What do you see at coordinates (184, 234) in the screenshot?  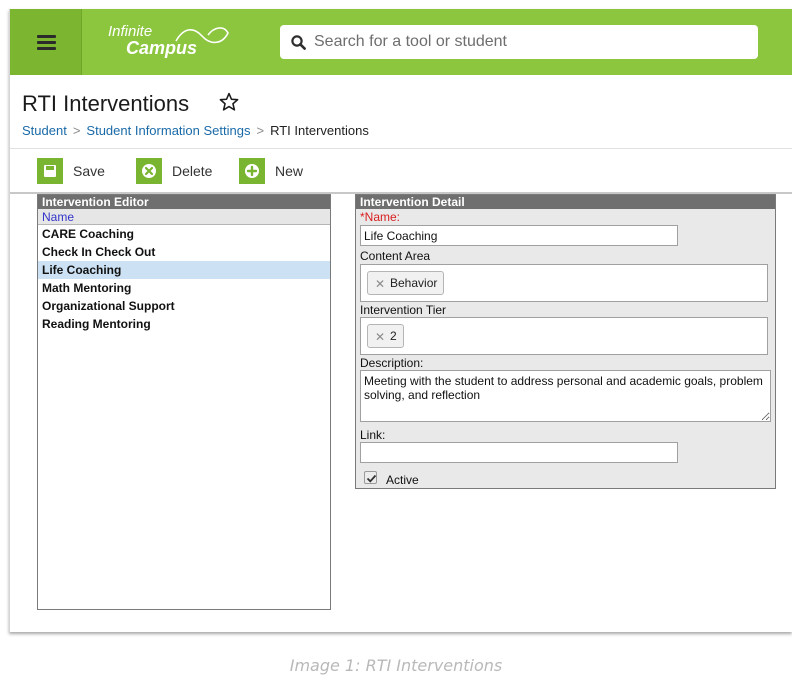 I see `list-item: CARE Coaching` at bounding box center [184, 234].